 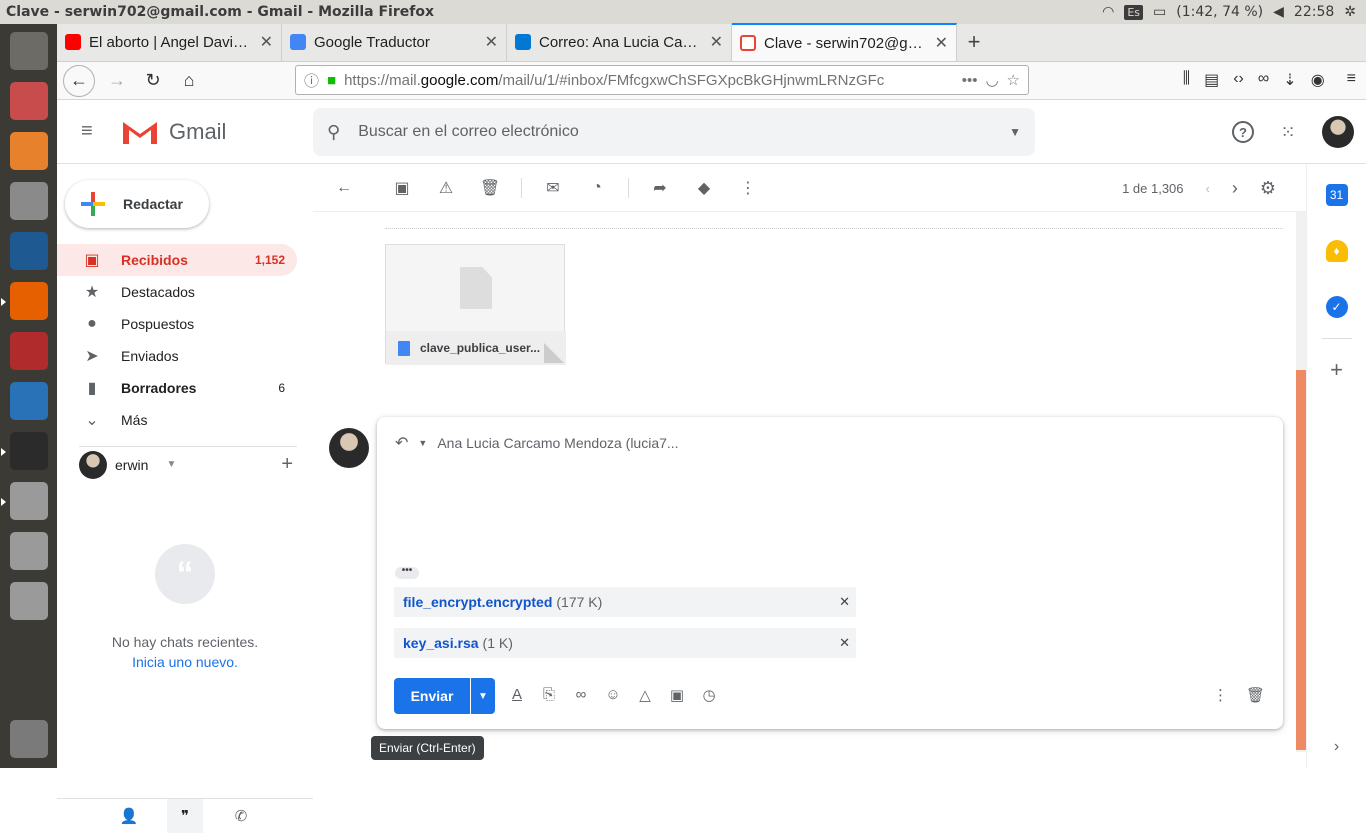 What do you see at coordinates (1263, 80) in the screenshot?
I see `extension-icon: ∞` at bounding box center [1263, 80].